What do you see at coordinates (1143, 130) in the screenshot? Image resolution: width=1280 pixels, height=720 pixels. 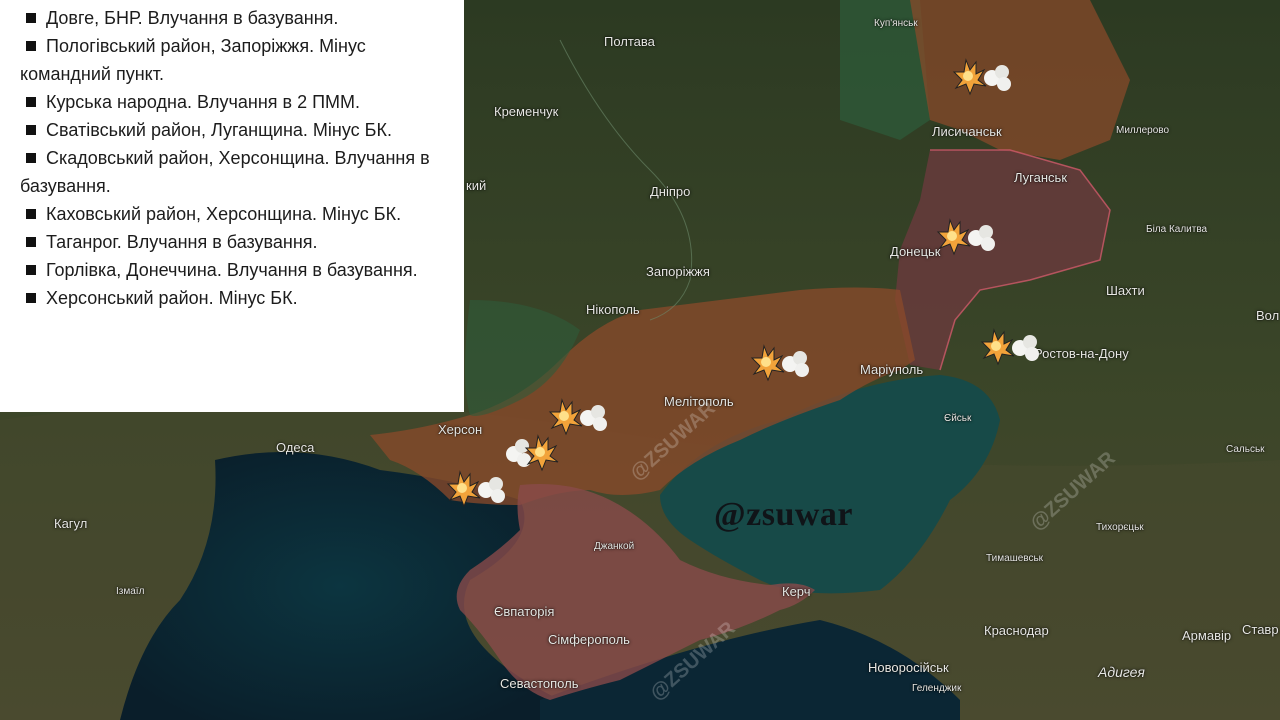 I see `city-label-millerovo: Миллерово` at bounding box center [1143, 130].